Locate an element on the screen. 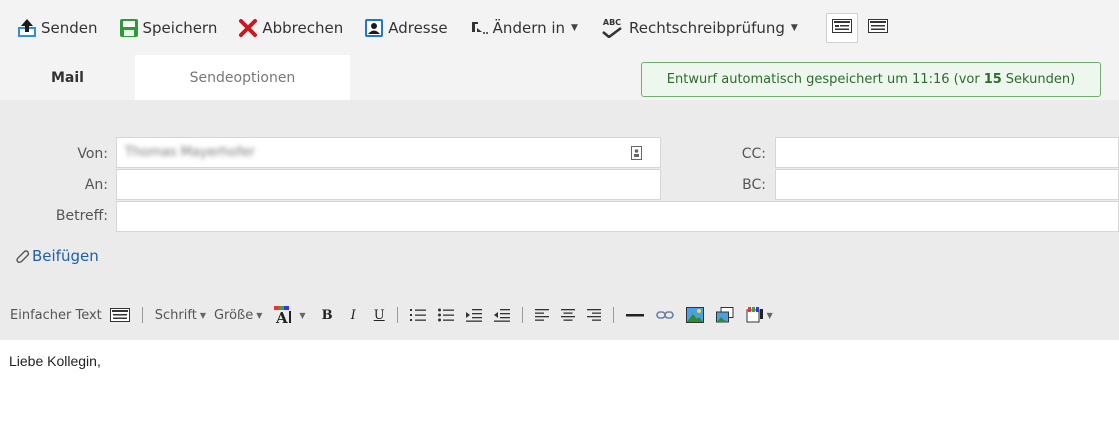  subject-field is located at coordinates (617, 216).